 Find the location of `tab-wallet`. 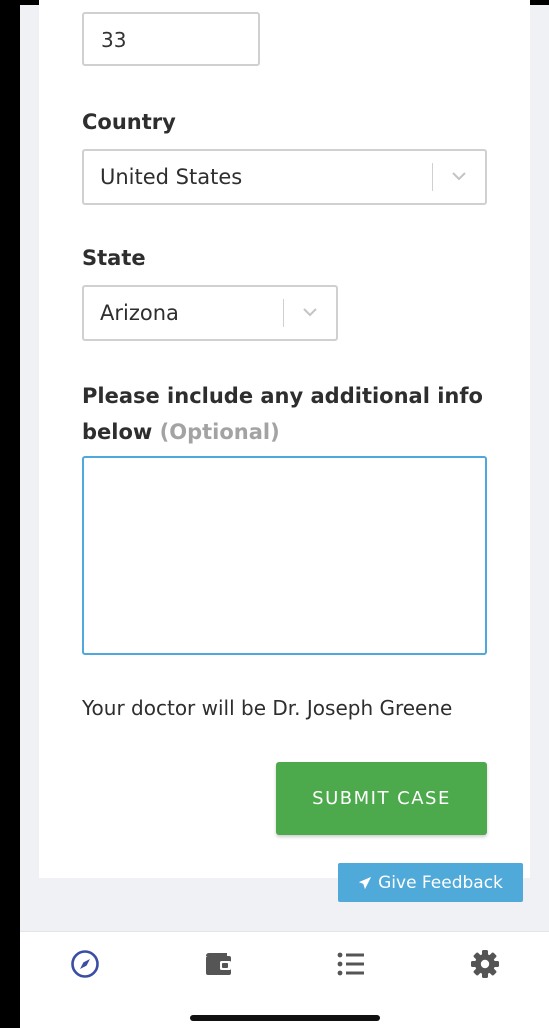

tab-wallet is located at coordinates (218, 964).